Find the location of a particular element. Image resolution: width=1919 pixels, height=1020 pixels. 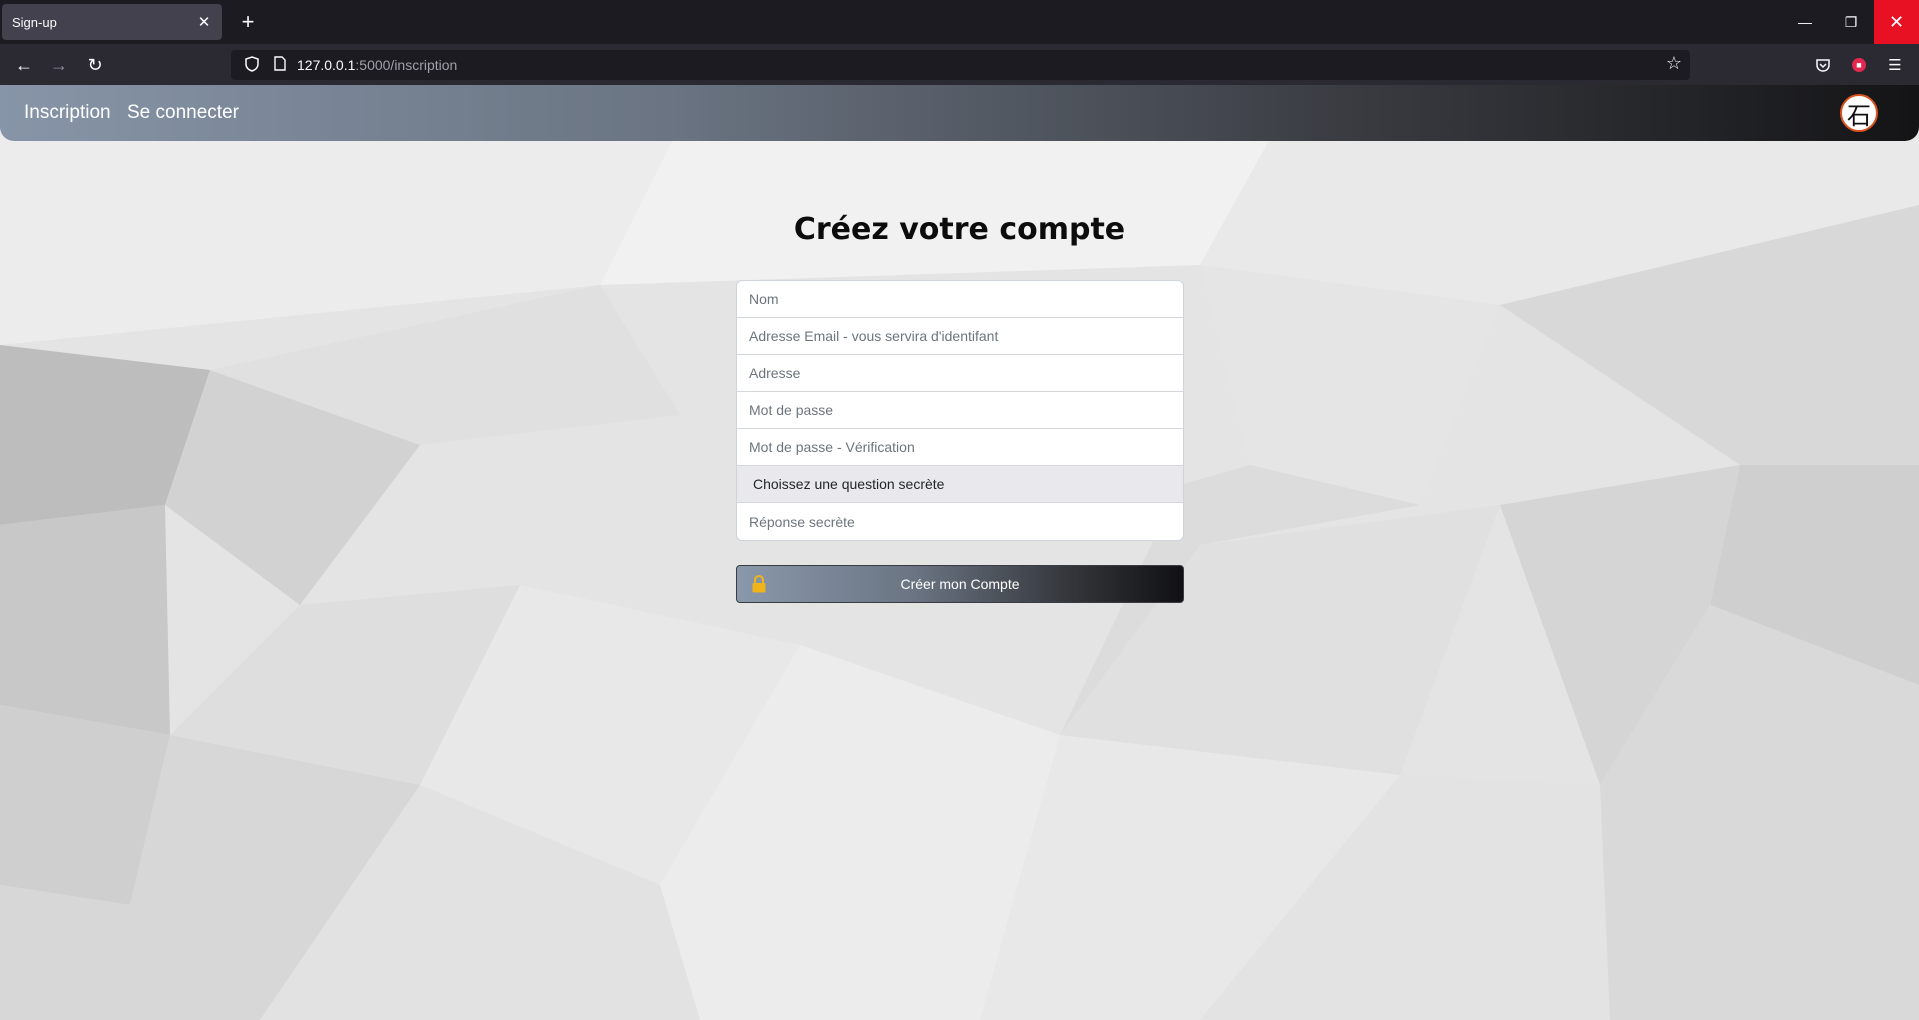

create-account-button: Créer mon Compte is located at coordinates (960, 584).